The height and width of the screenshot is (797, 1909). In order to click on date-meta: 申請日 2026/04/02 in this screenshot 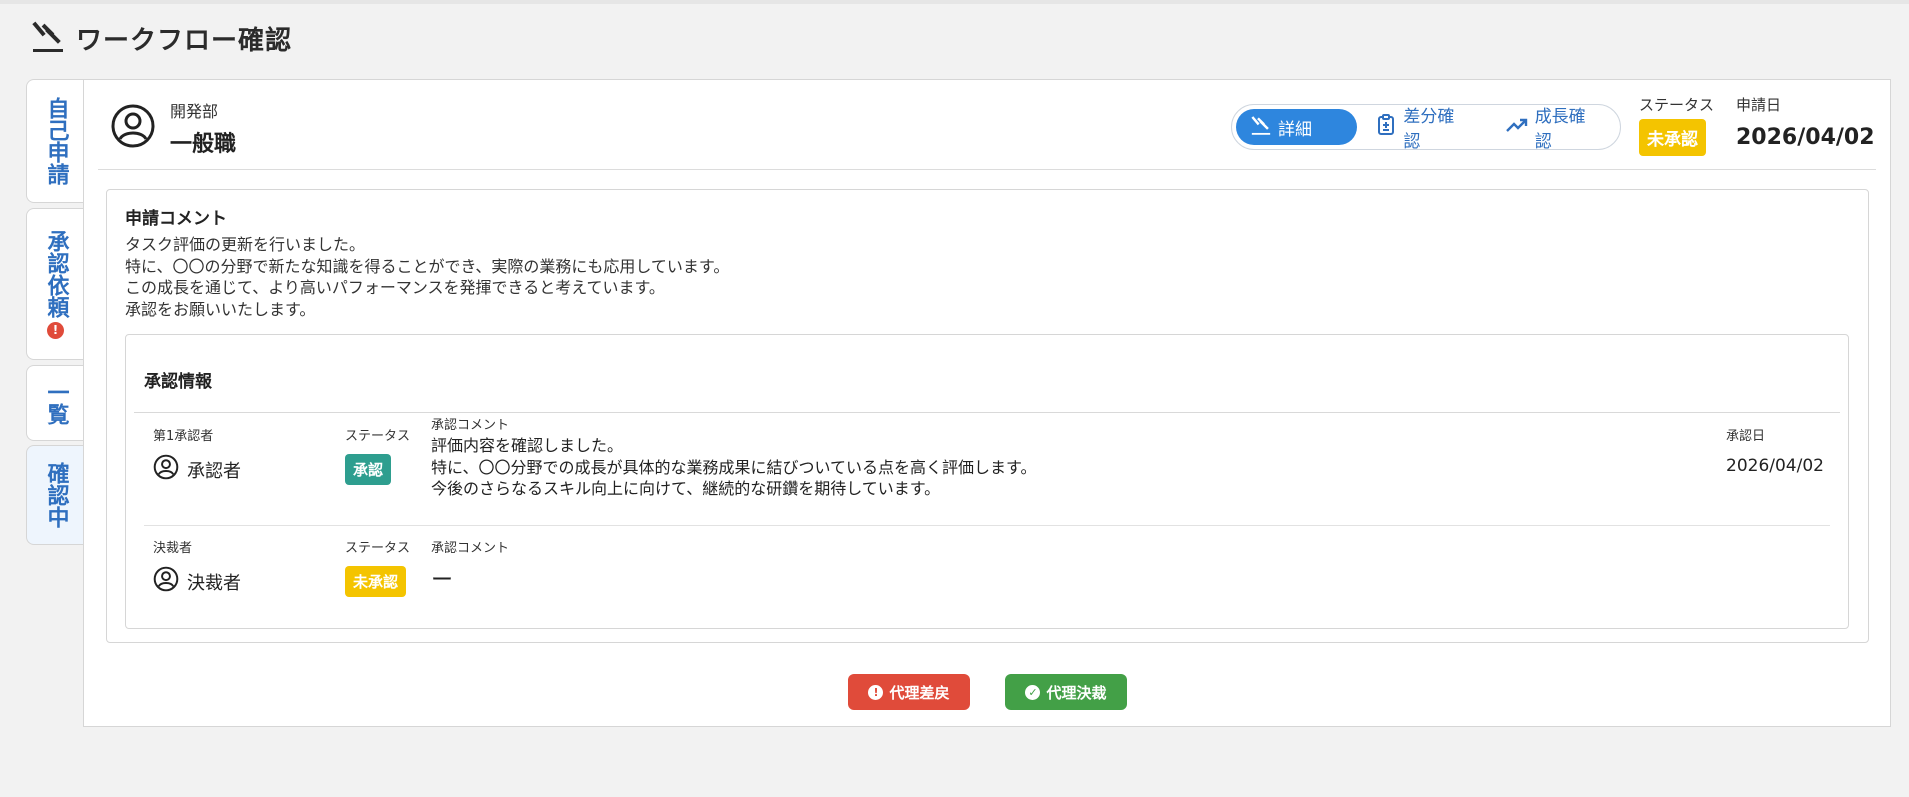, I will do `click(1805, 122)`.